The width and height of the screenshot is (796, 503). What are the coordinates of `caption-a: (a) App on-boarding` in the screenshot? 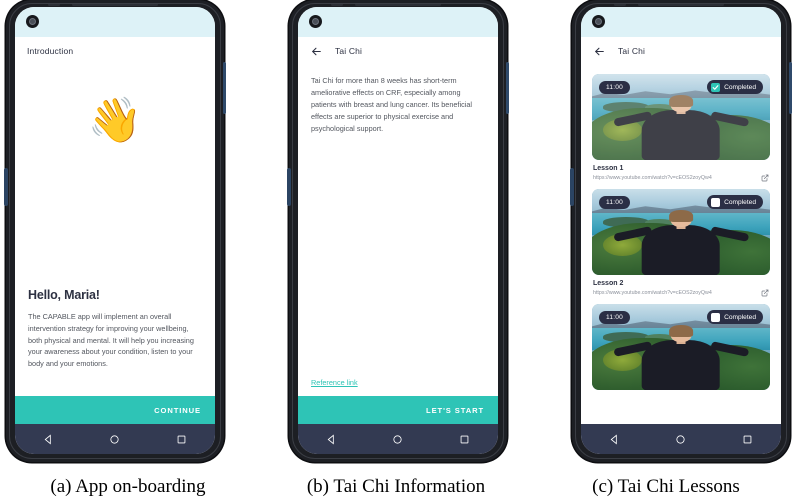 It's located at (128, 486).